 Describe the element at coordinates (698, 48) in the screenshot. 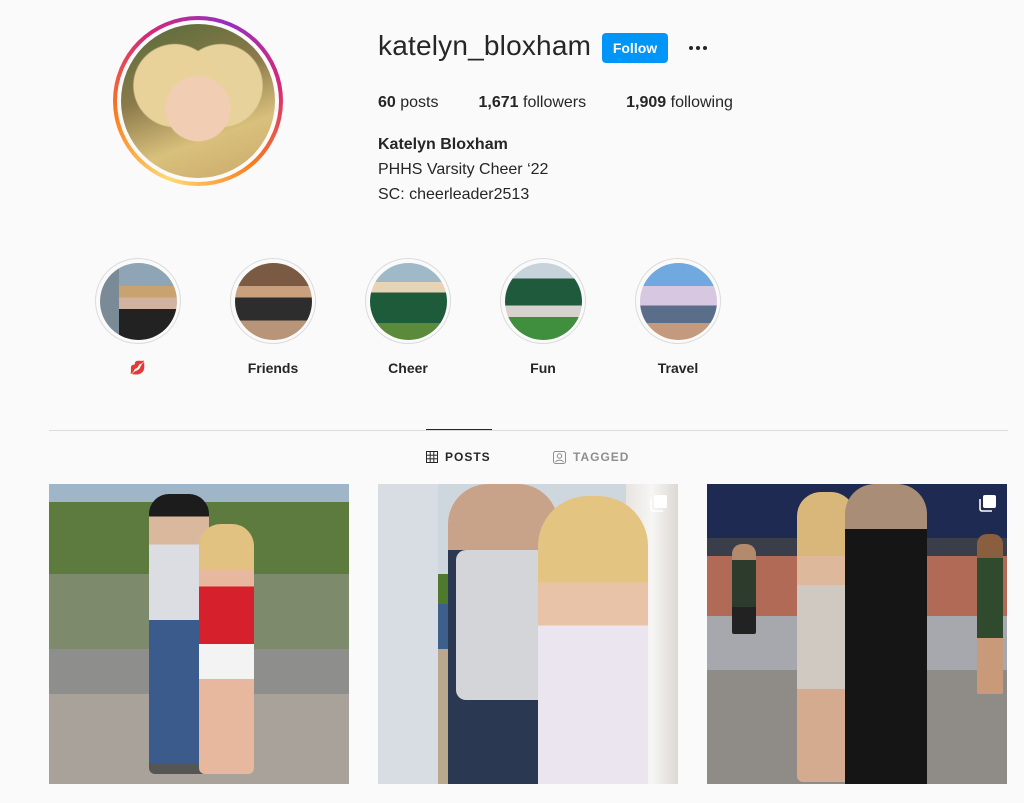

I see `more-options-icon` at that location.